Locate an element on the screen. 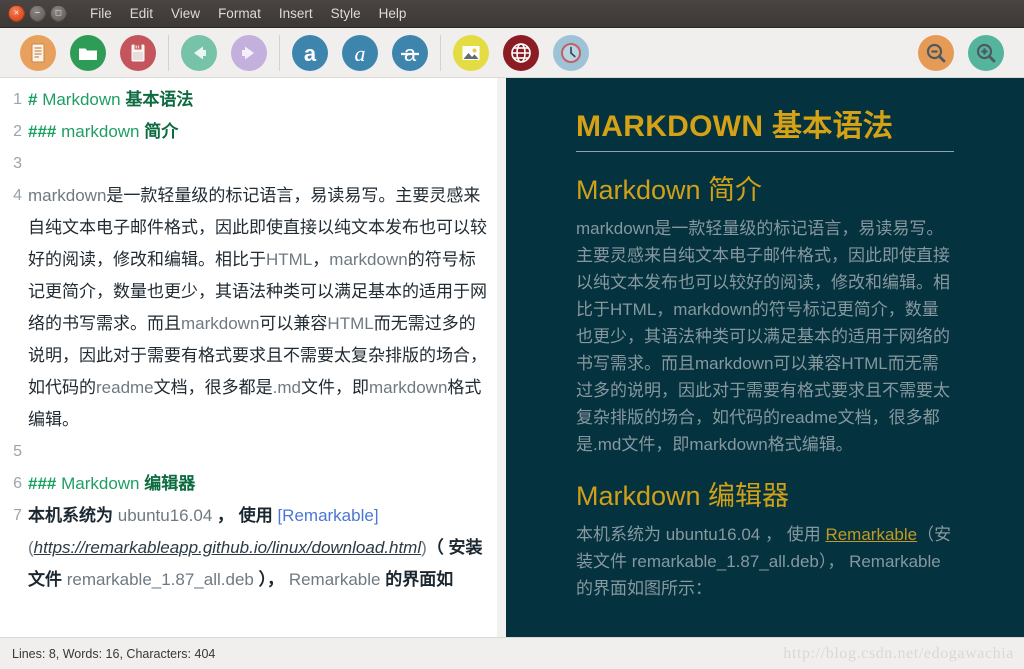 The image size is (1024, 669). token-lat: remarkable_1.87_all.deb is located at coordinates (162, 579).